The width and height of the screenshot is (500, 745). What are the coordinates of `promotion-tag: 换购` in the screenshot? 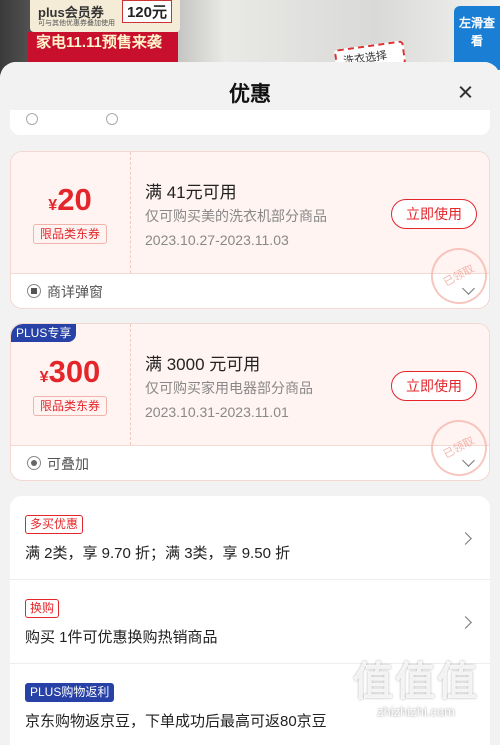 It's located at (42, 608).